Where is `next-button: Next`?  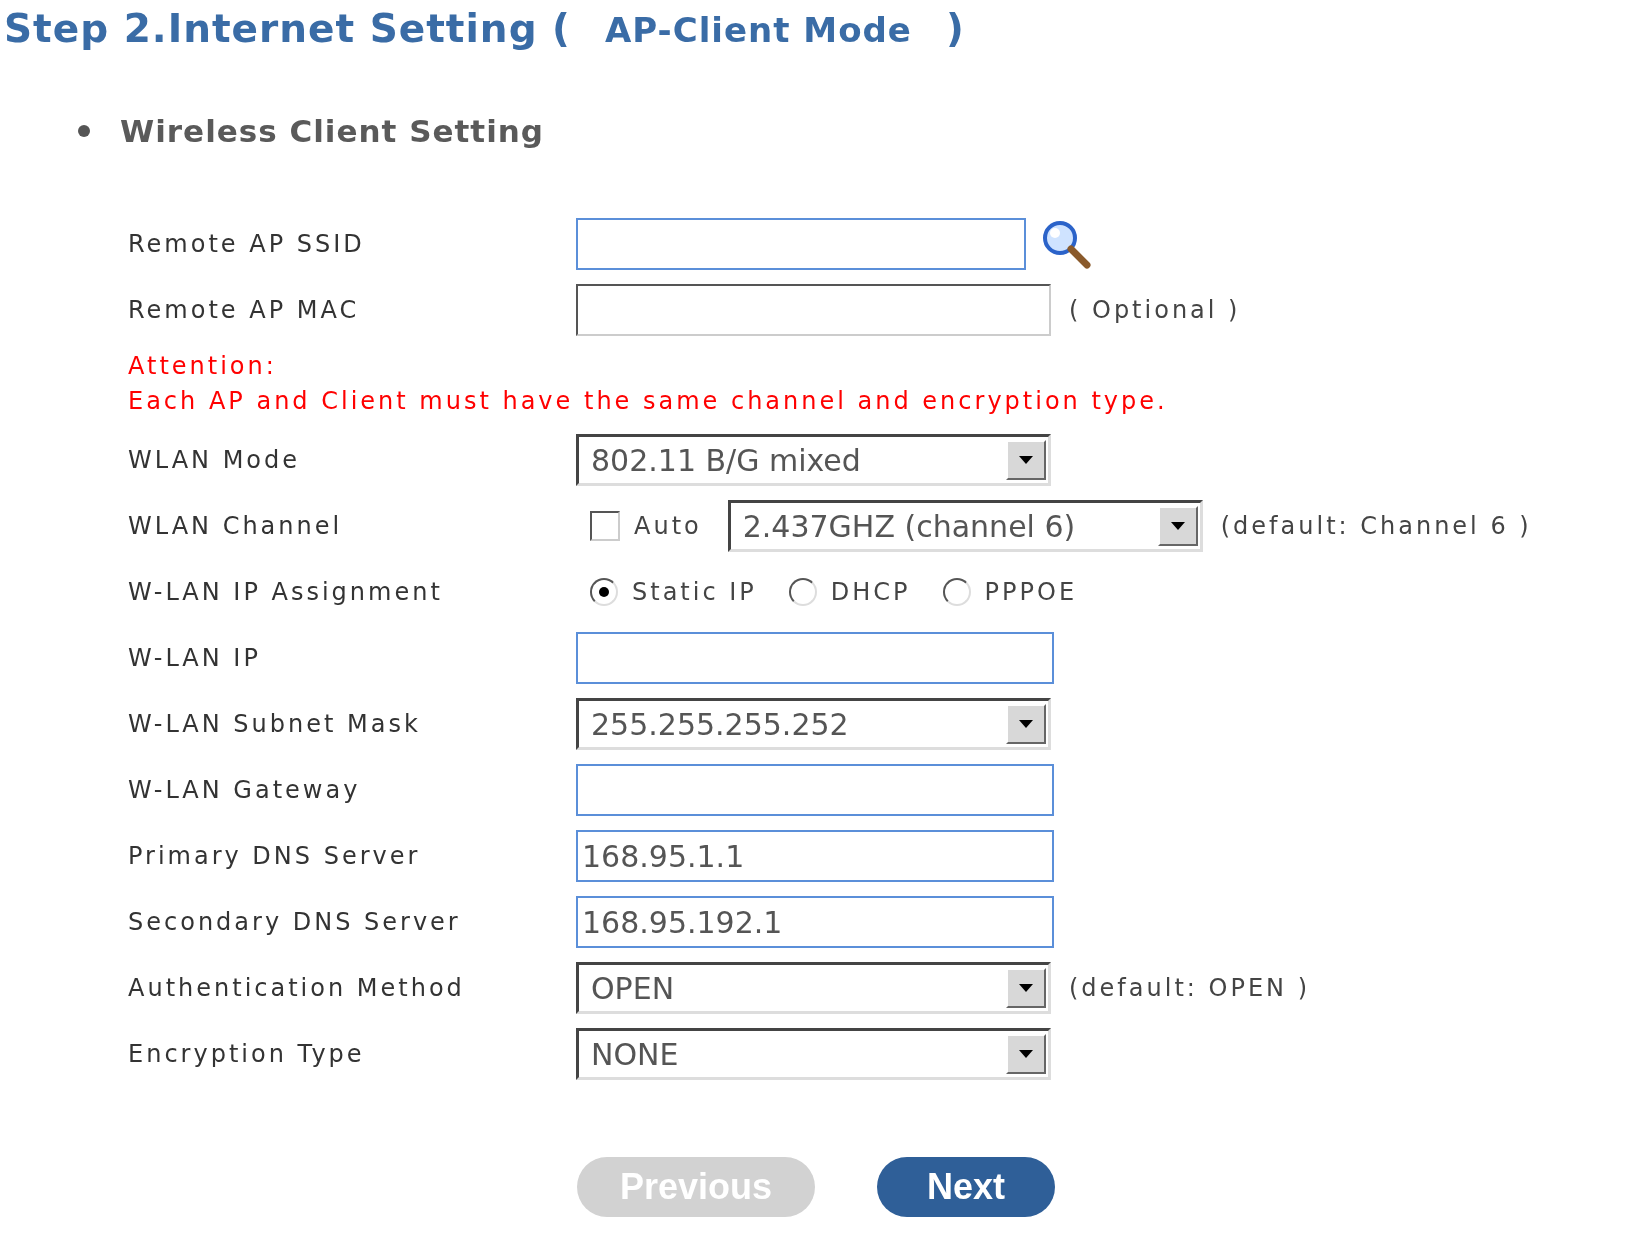
next-button: Next is located at coordinates (966, 1187).